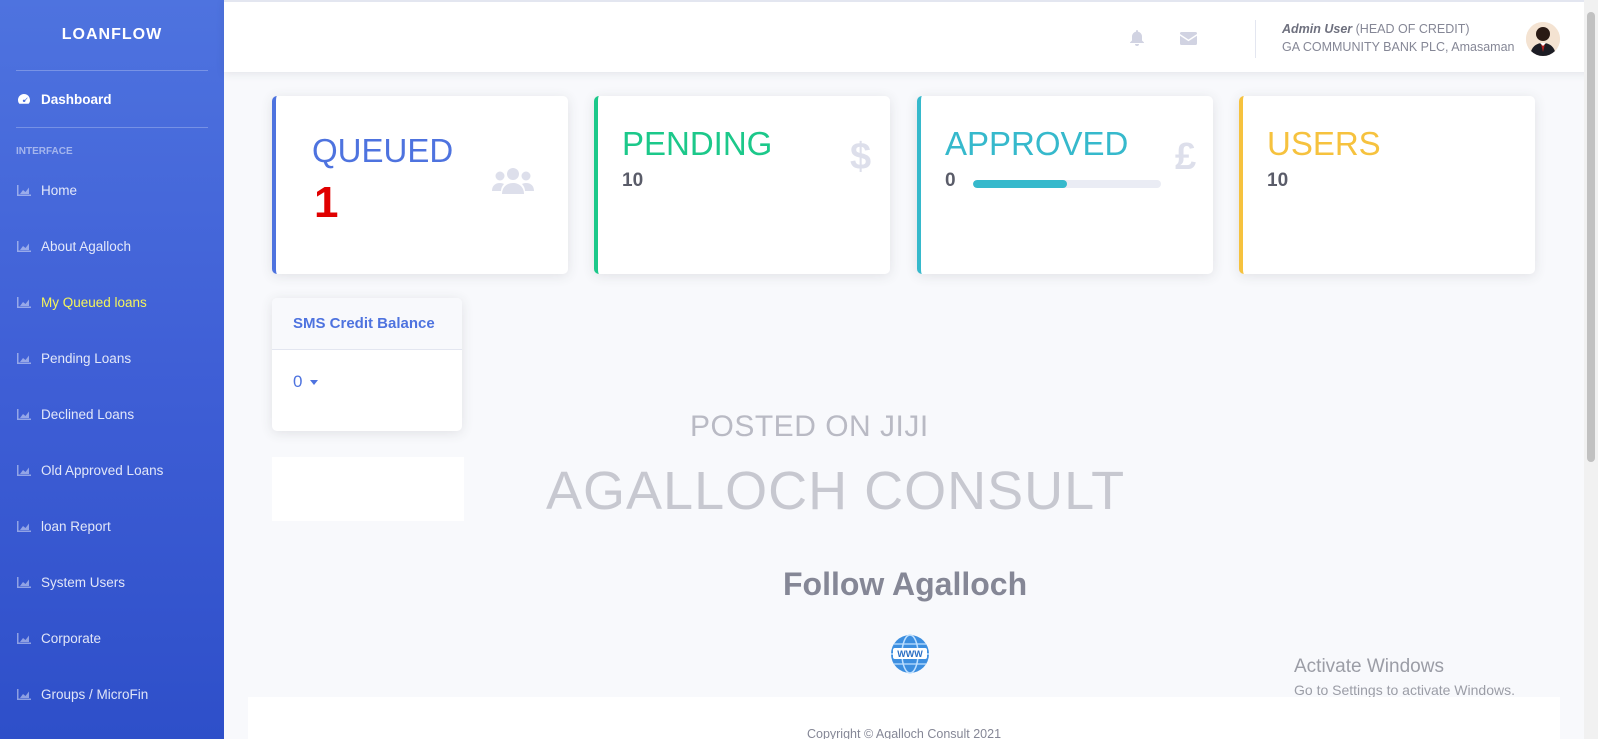  Describe the element at coordinates (102, 470) in the screenshot. I see `sidebar-item-label: Old Approved Loans` at that location.